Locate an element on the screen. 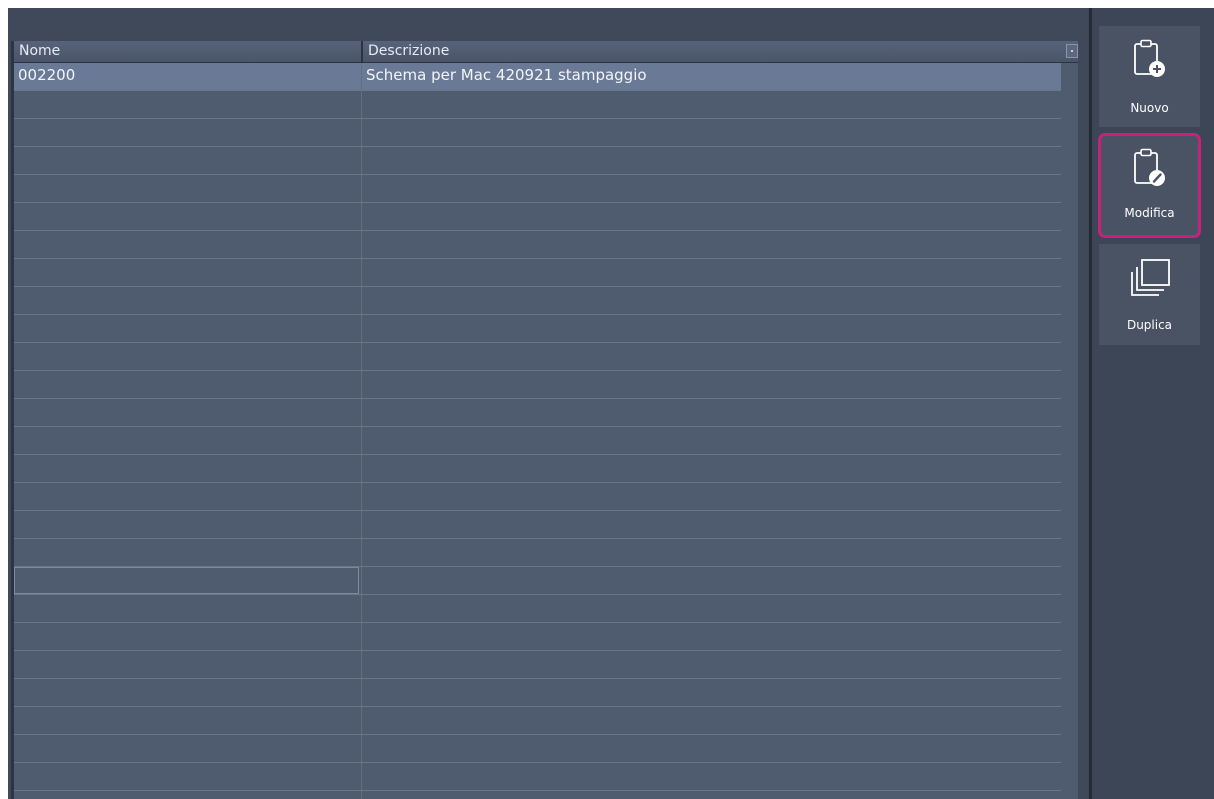  nuovo-button: Nuovo is located at coordinates (1149, 76).